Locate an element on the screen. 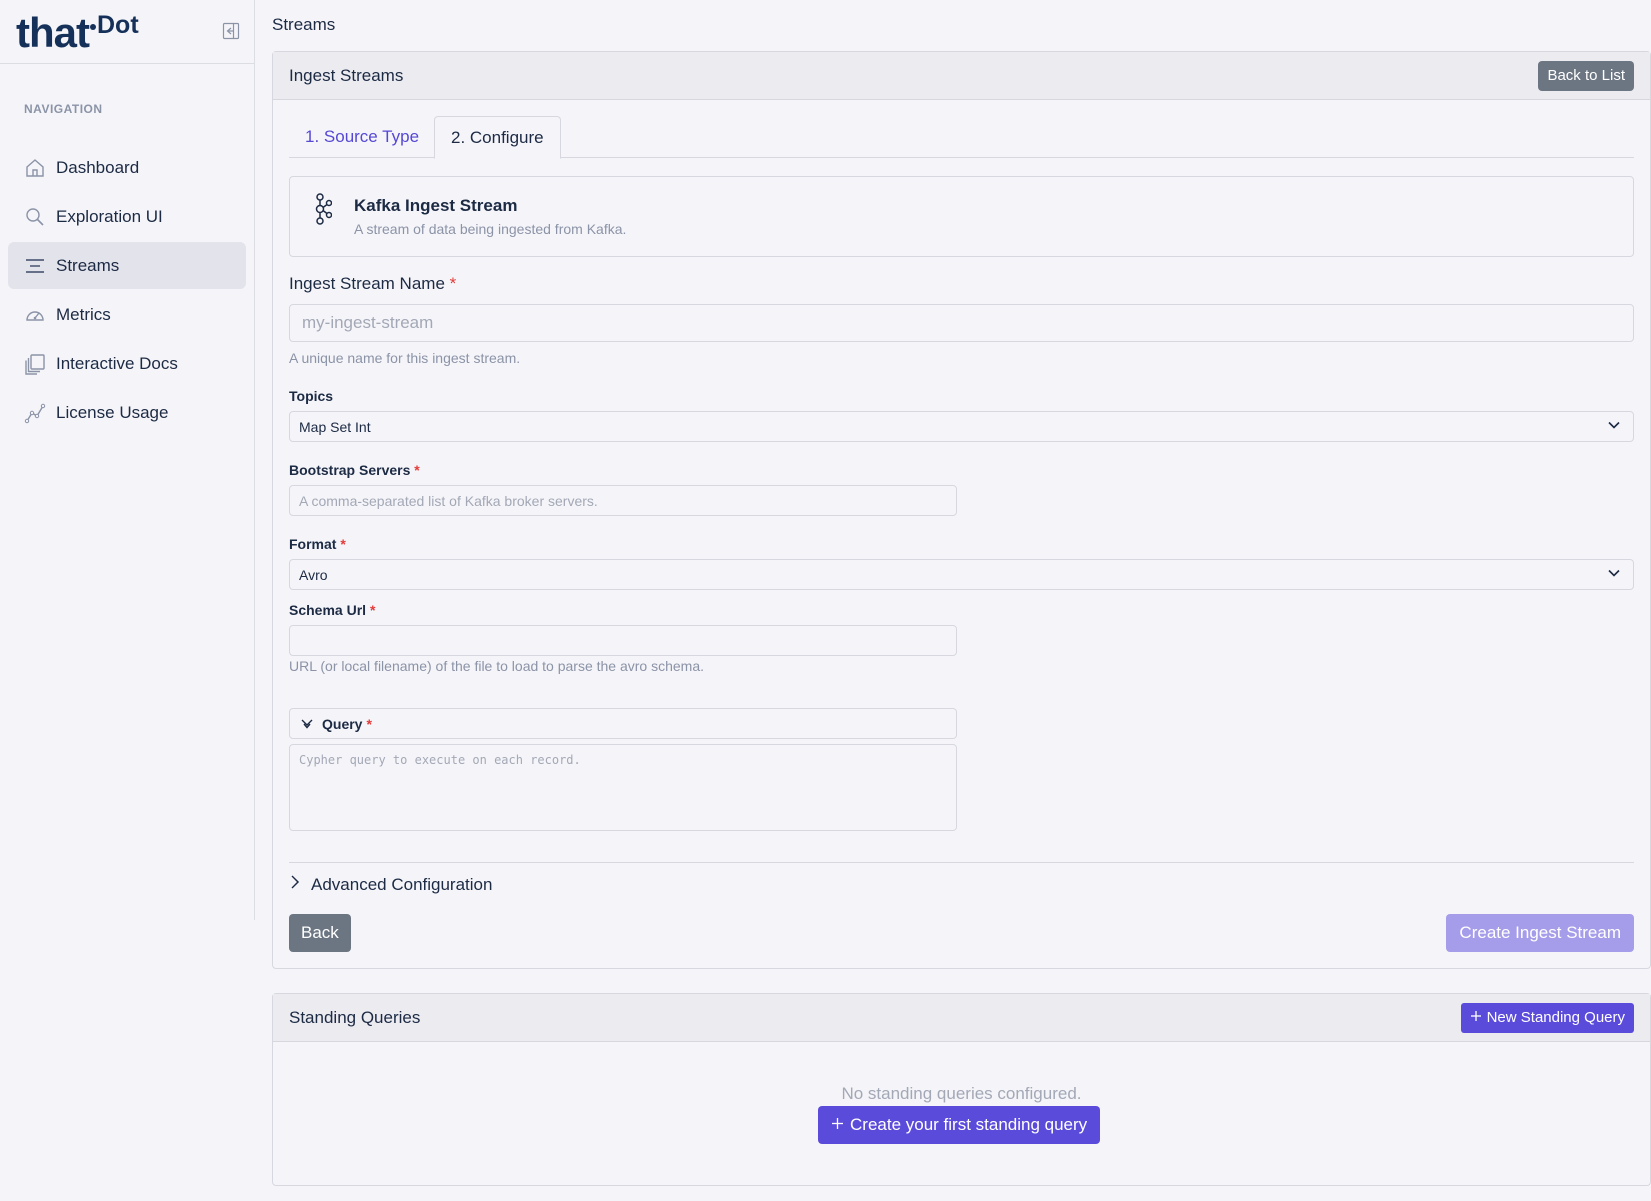 Image resolution: width=1651 pixels, height=1201 pixels. field-label-text: Format is located at coordinates (313, 544).